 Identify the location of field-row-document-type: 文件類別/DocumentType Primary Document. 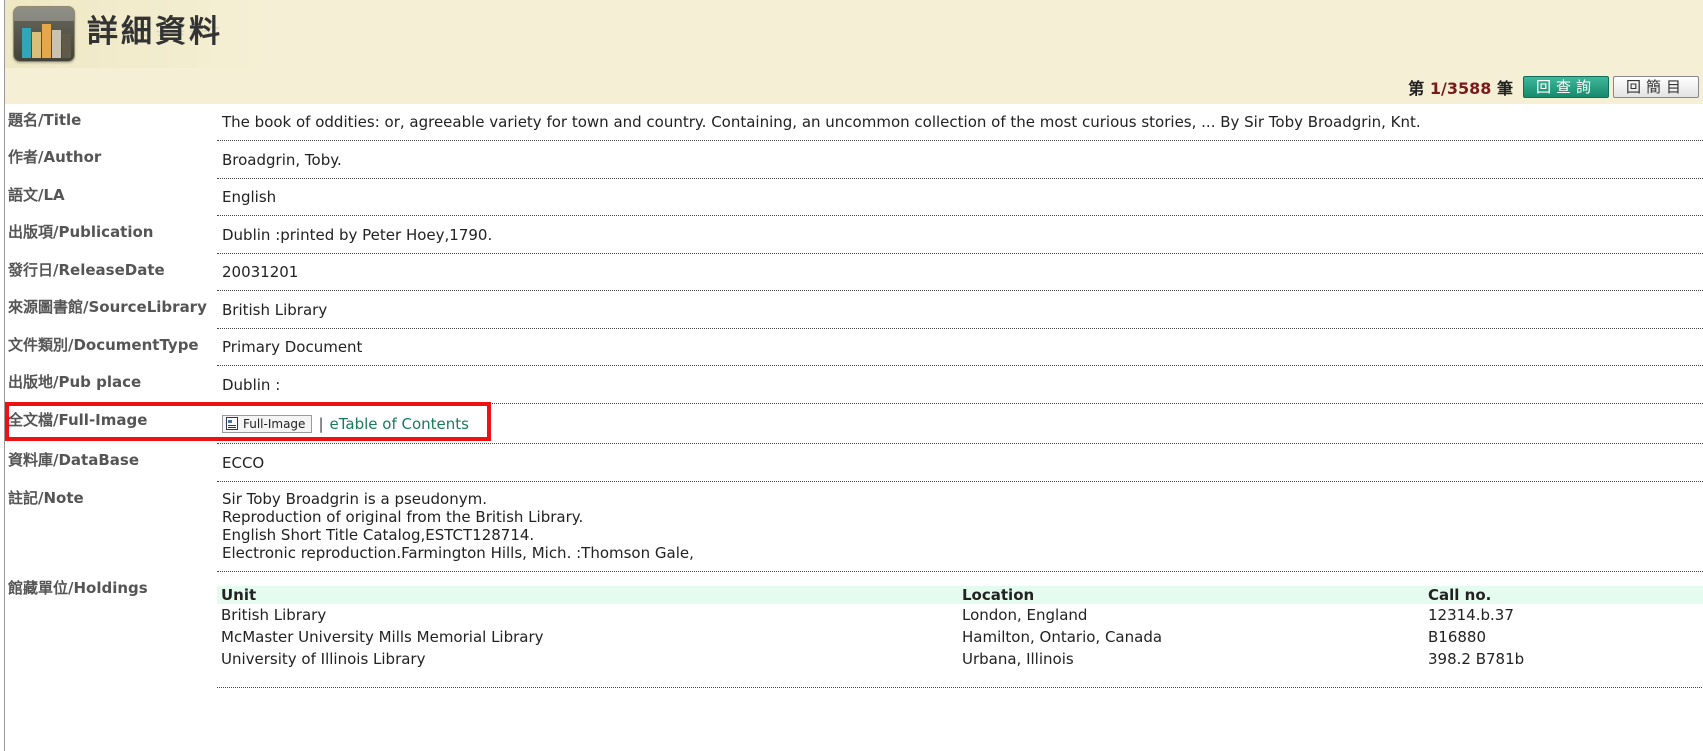
(854, 347).